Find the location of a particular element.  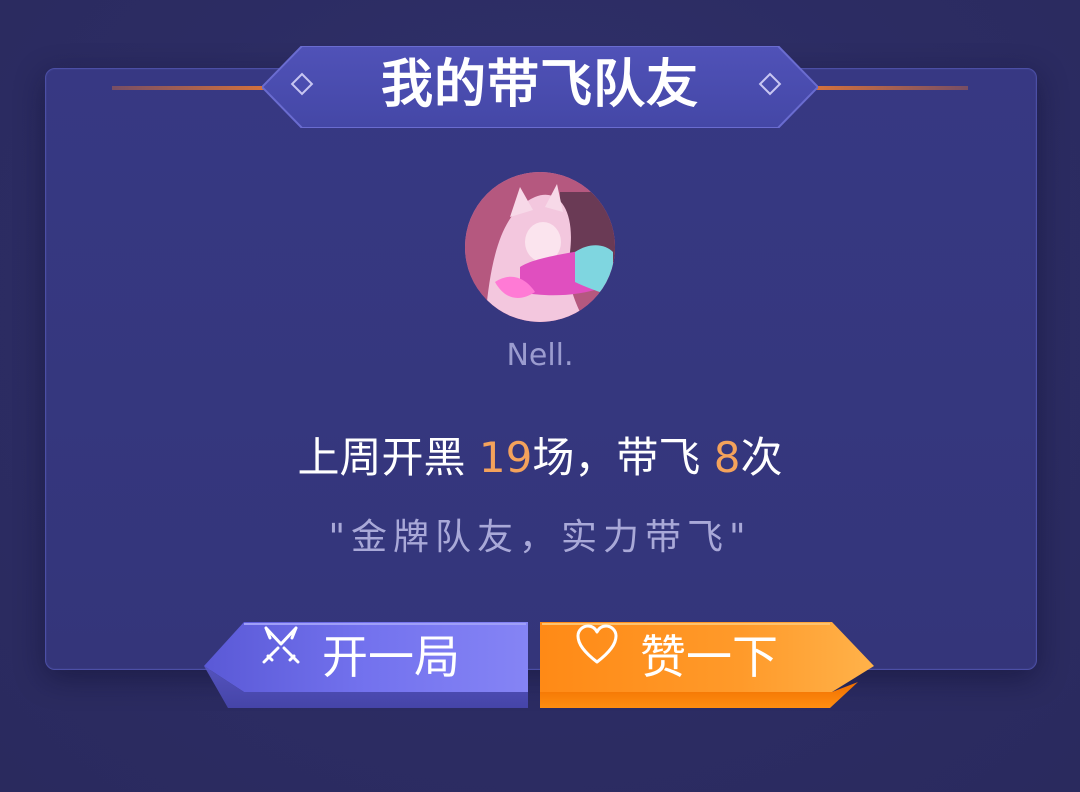

carries-unit: 次 is located at coordinates (761, 457).